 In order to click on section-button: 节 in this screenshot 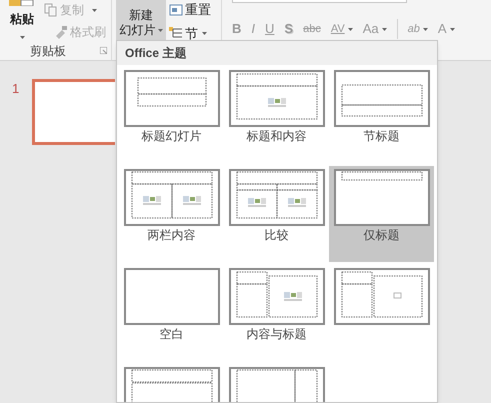, I will do `click(190, 33)`.